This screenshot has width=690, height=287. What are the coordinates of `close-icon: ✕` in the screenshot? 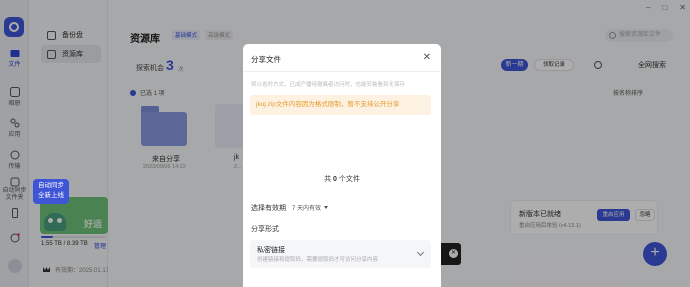 It's located at (427, 57).